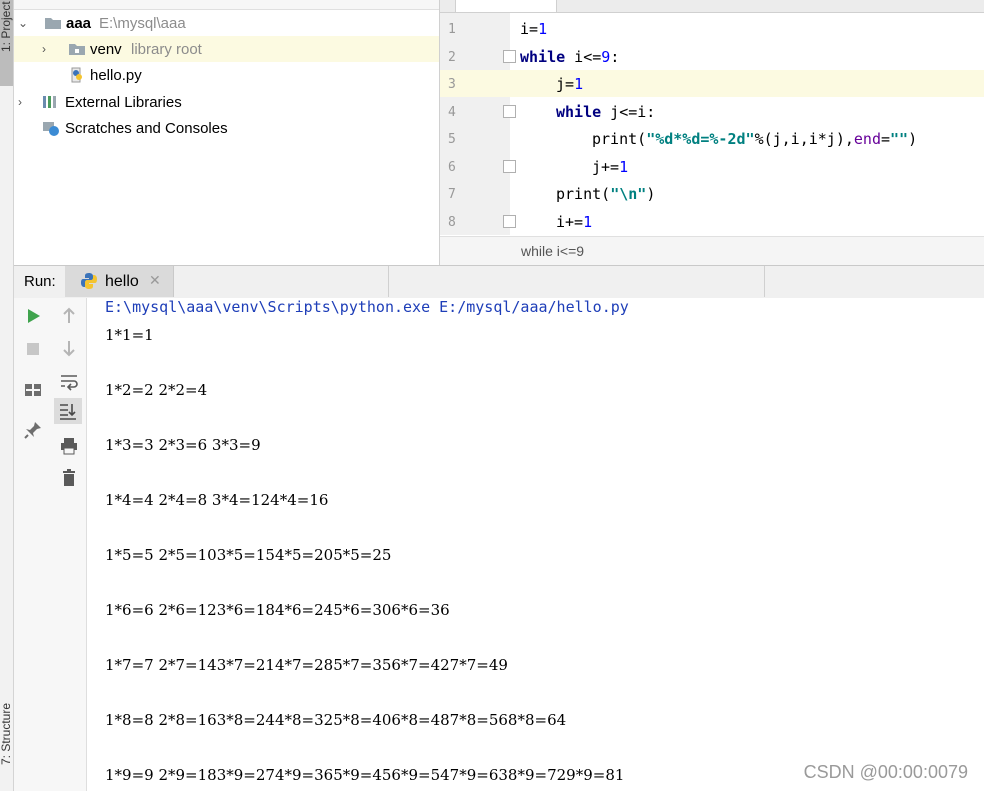 This screenshot has width=984, height=791. I want to click on run-tab-label: hello, so click(122, 281).